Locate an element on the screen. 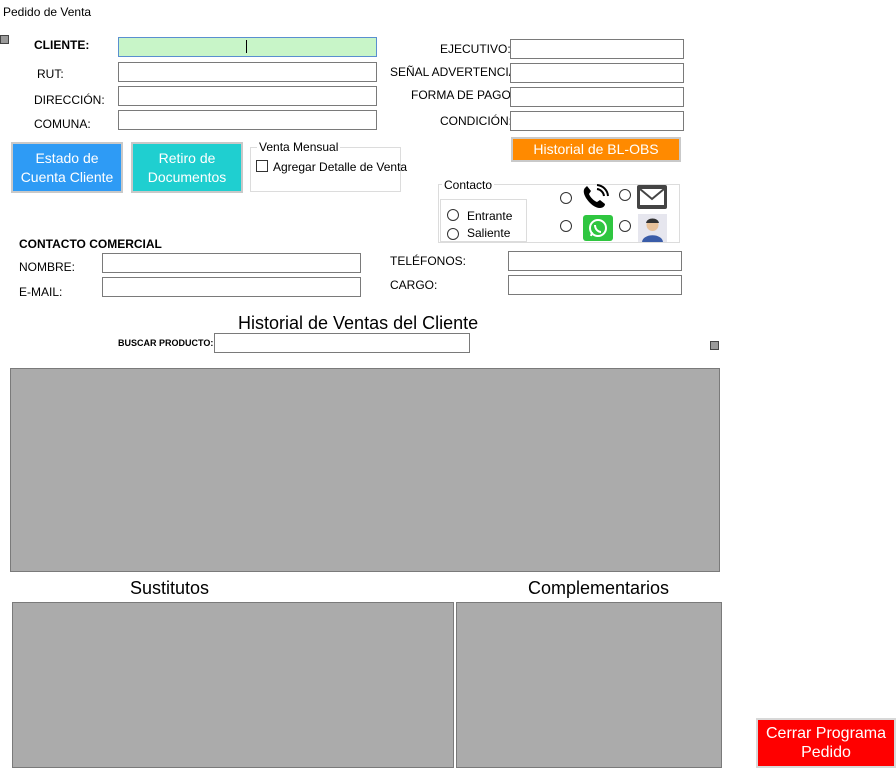 The height and width of the screenshot is (768, 896). comuna-label: COMUNA: is located at coordinates (62, 124).